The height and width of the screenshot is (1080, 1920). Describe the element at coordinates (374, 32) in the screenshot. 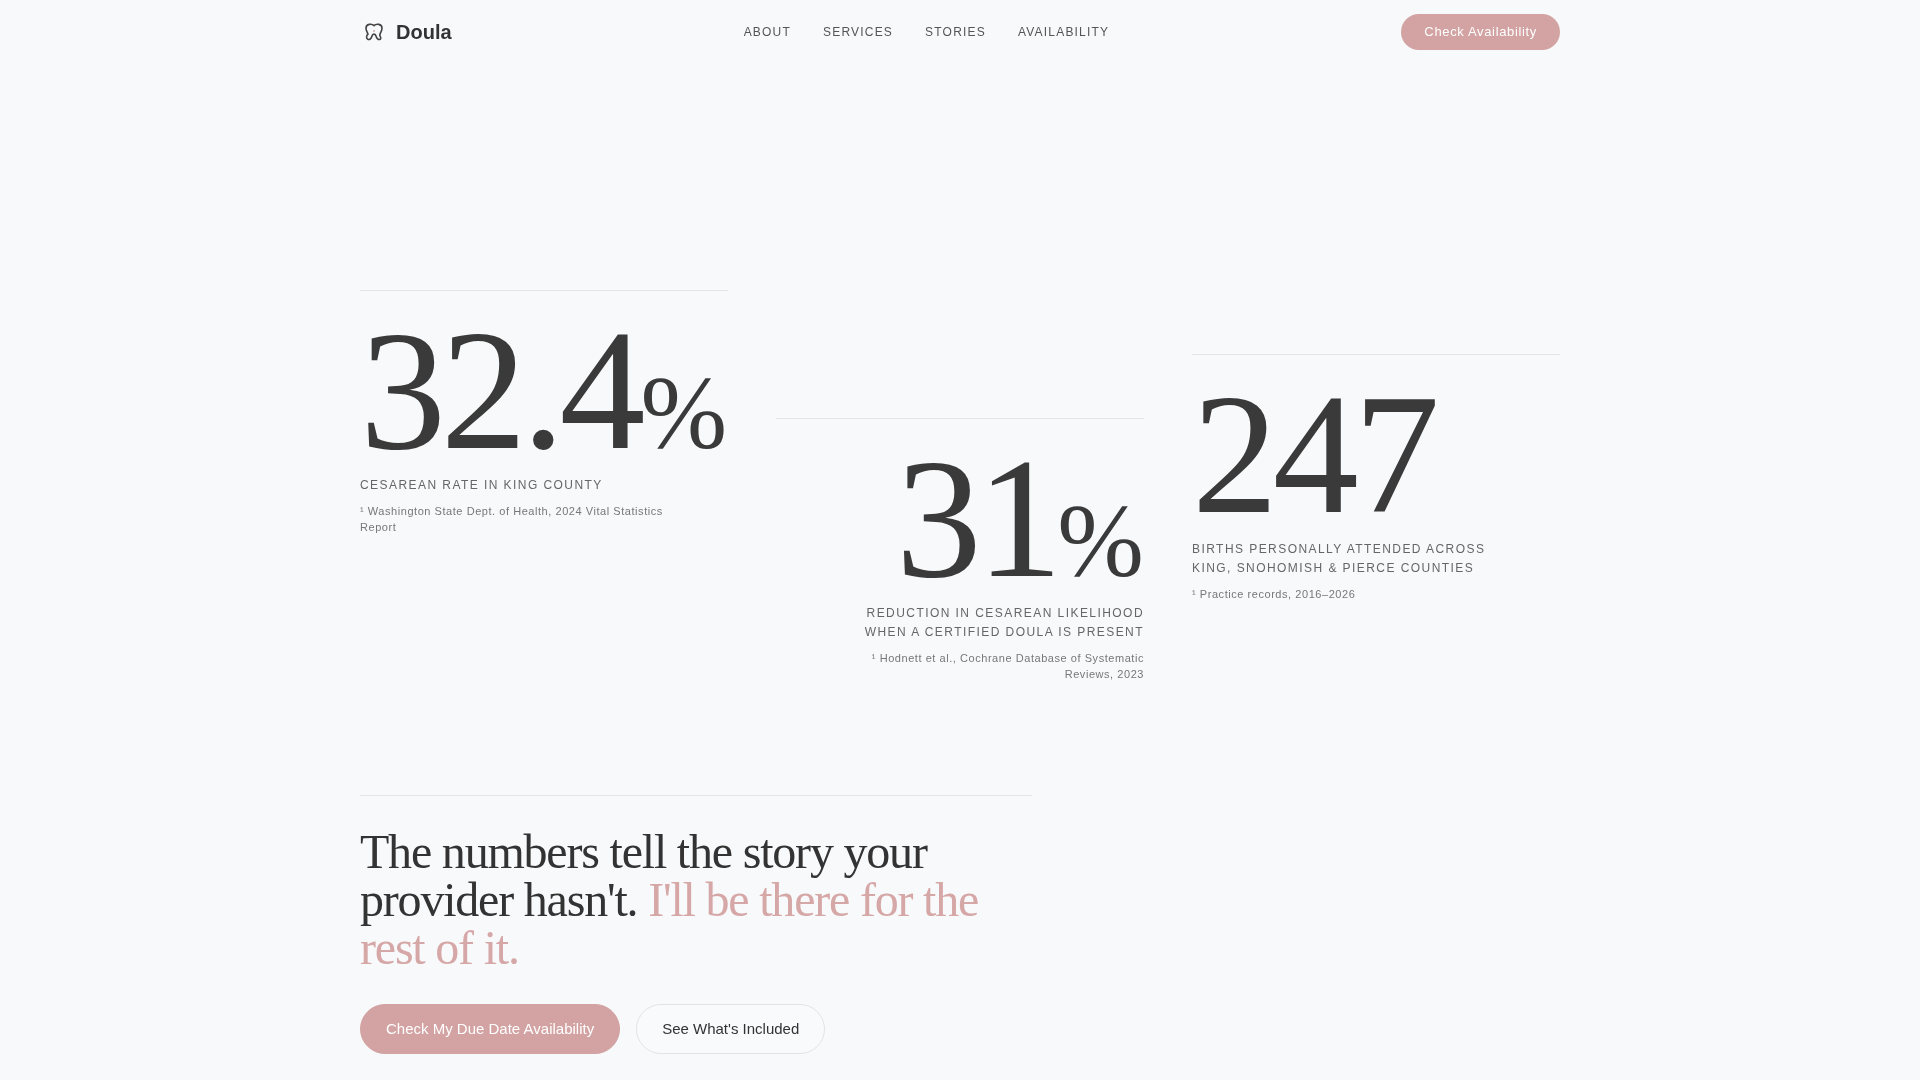

I see `tooth-icon` at that location.